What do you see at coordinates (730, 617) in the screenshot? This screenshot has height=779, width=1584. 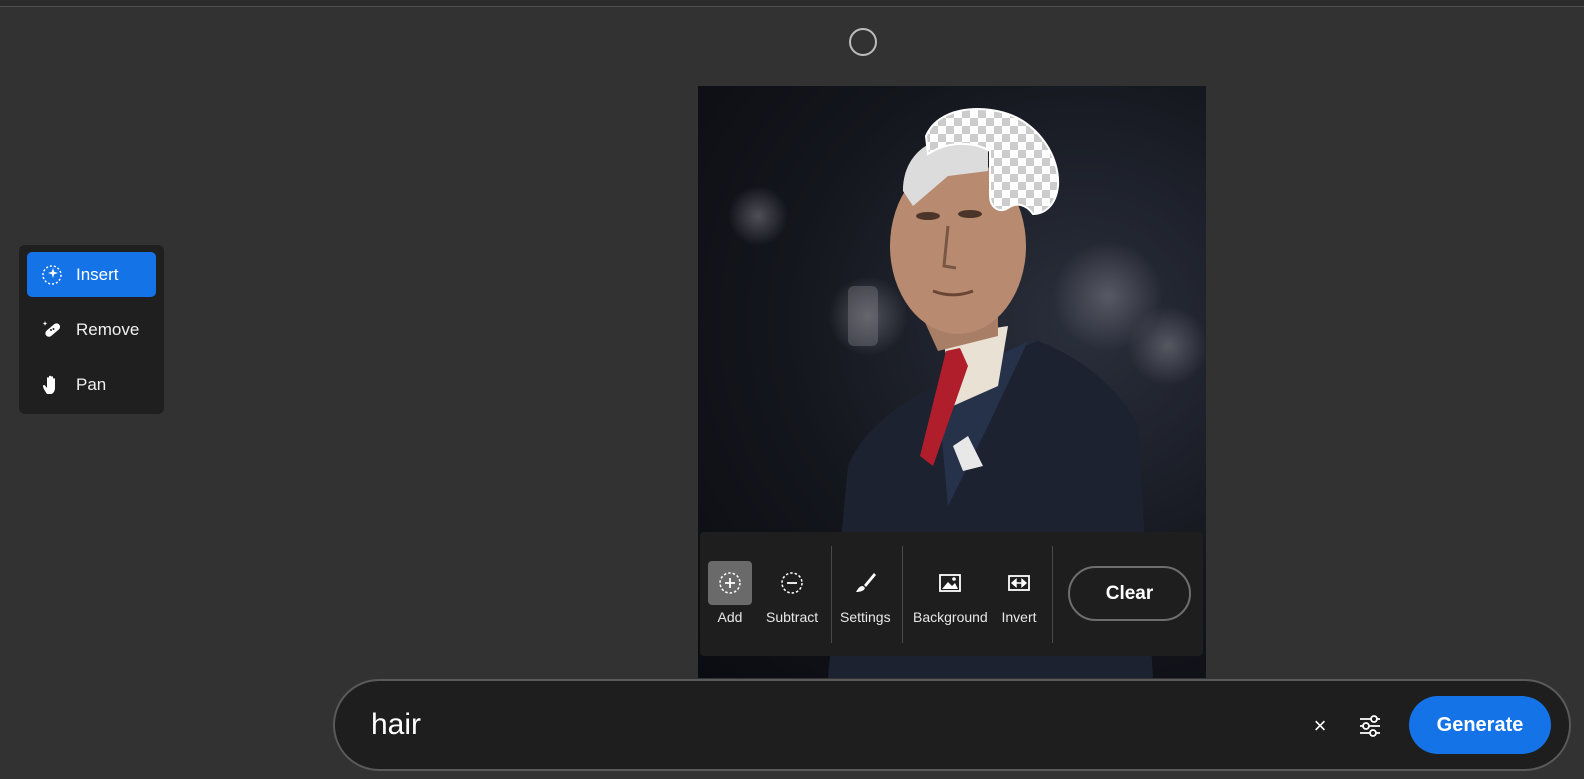 I see `add-label: Add` at bounding box center [730, 617].